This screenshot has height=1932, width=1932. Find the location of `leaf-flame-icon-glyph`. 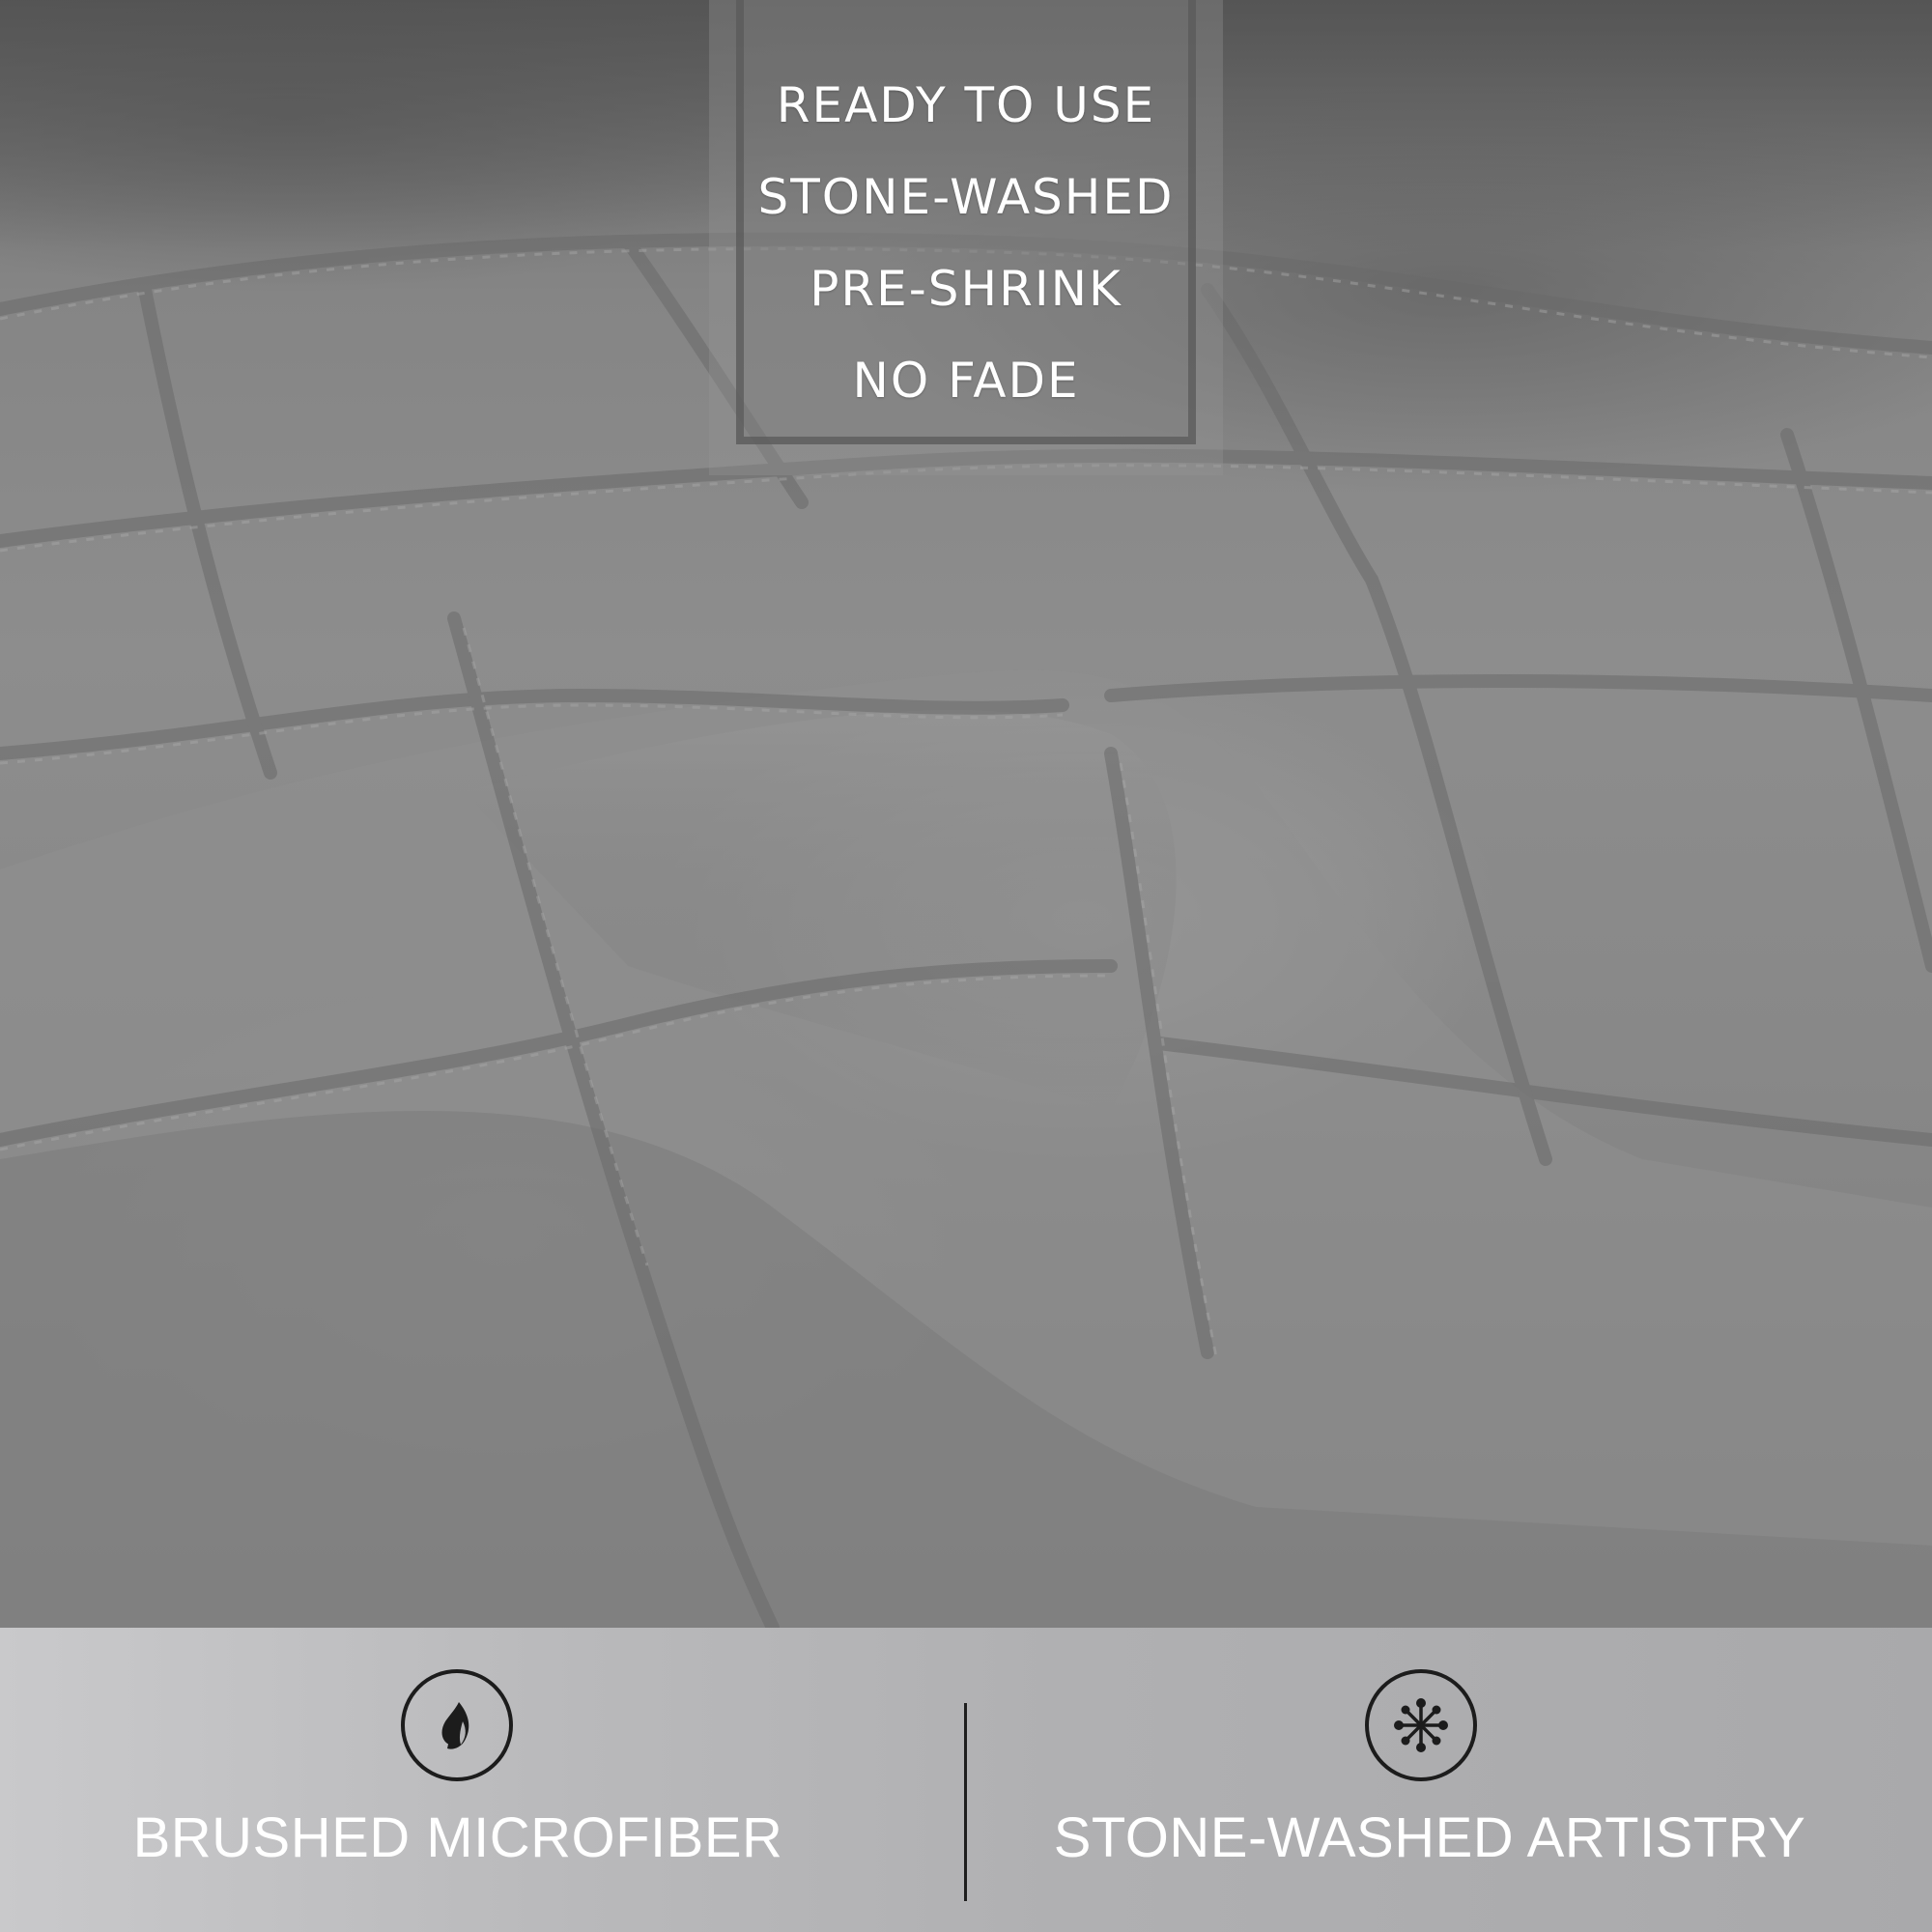

leaf-flame-icon-glyph is located at coordinates (455, 1725).